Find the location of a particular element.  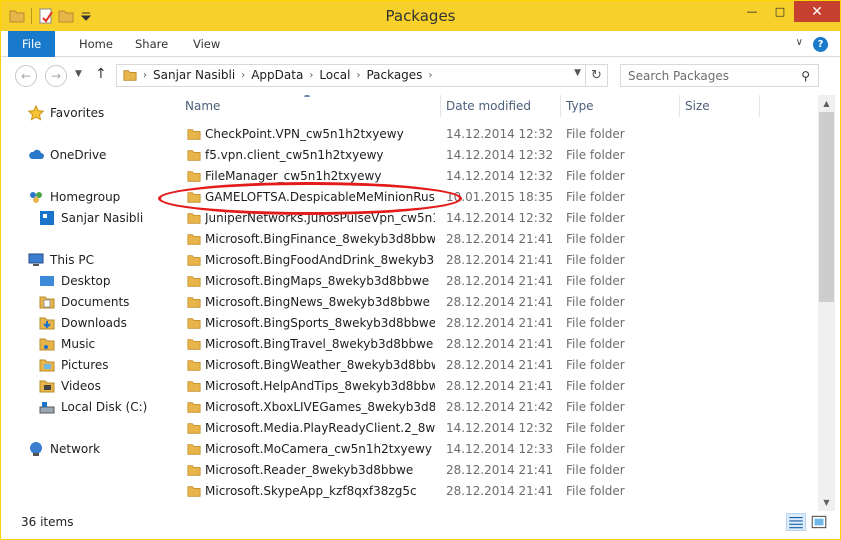

breadcrumb-item: Local is located at coordinates (334, 75).